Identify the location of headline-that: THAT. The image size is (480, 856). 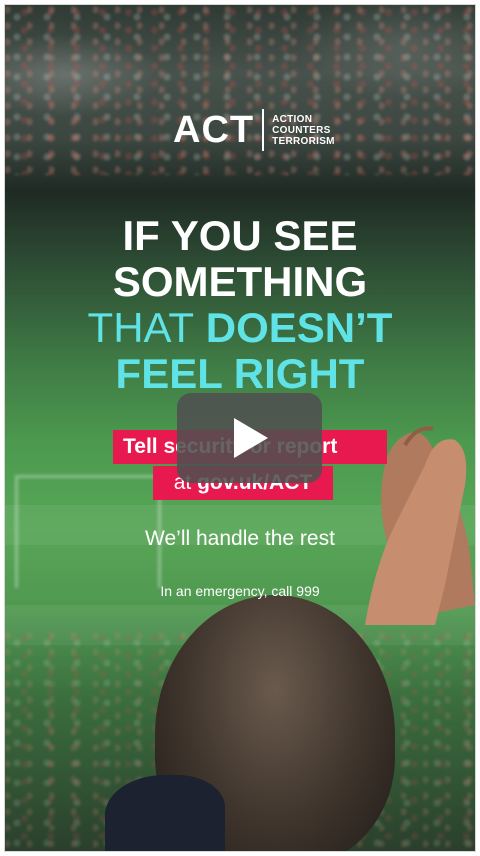
(141, 327).